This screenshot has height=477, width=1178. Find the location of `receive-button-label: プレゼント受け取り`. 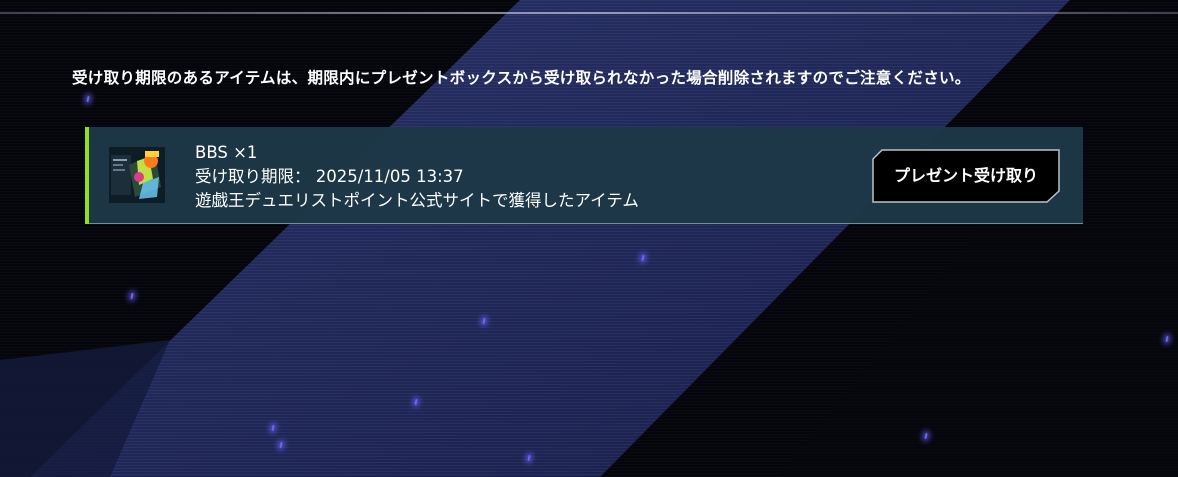

receive-button-label: プレゼント受け取り is located at coordinates (965, 175).